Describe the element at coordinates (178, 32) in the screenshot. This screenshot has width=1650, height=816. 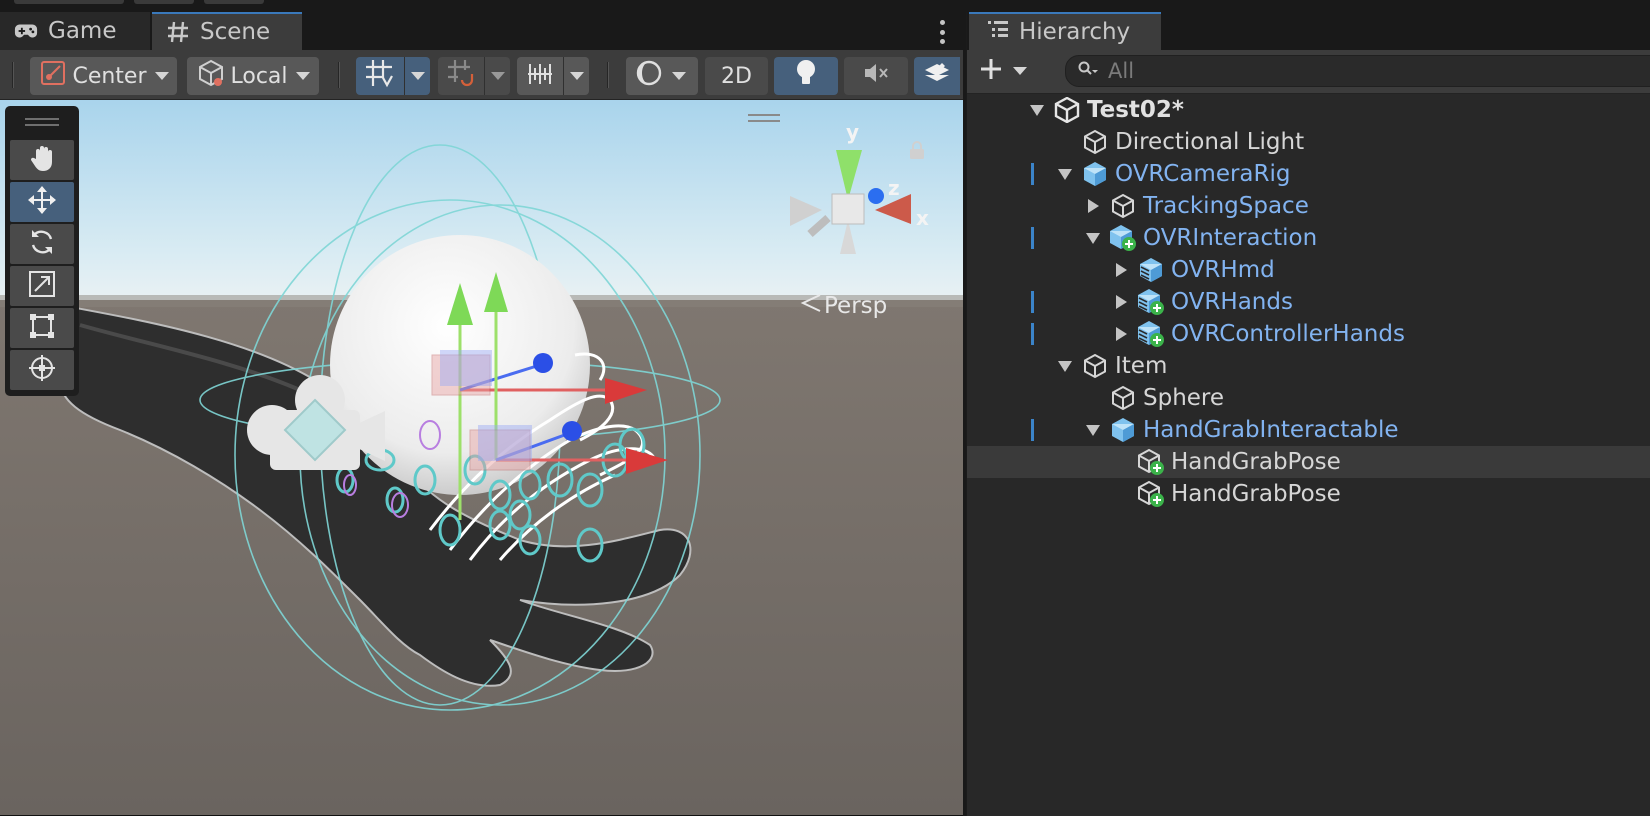
I see `hash-icon` at that location.